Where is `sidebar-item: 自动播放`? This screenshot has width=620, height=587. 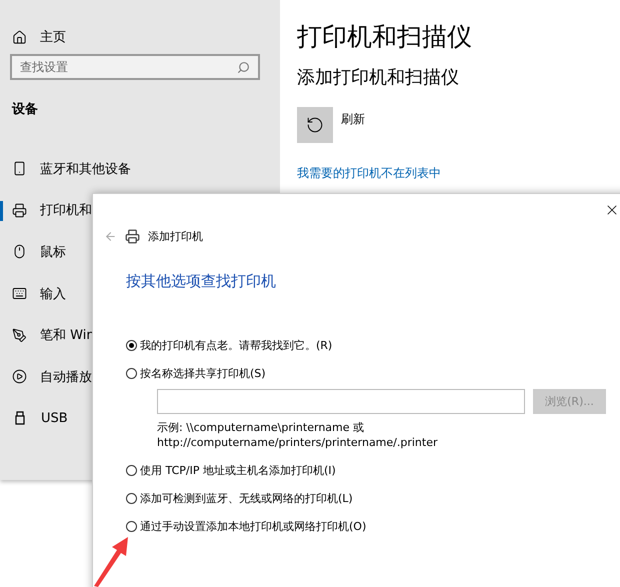 sidebar-item: 自动播放 is located at coordinates (66, 377).